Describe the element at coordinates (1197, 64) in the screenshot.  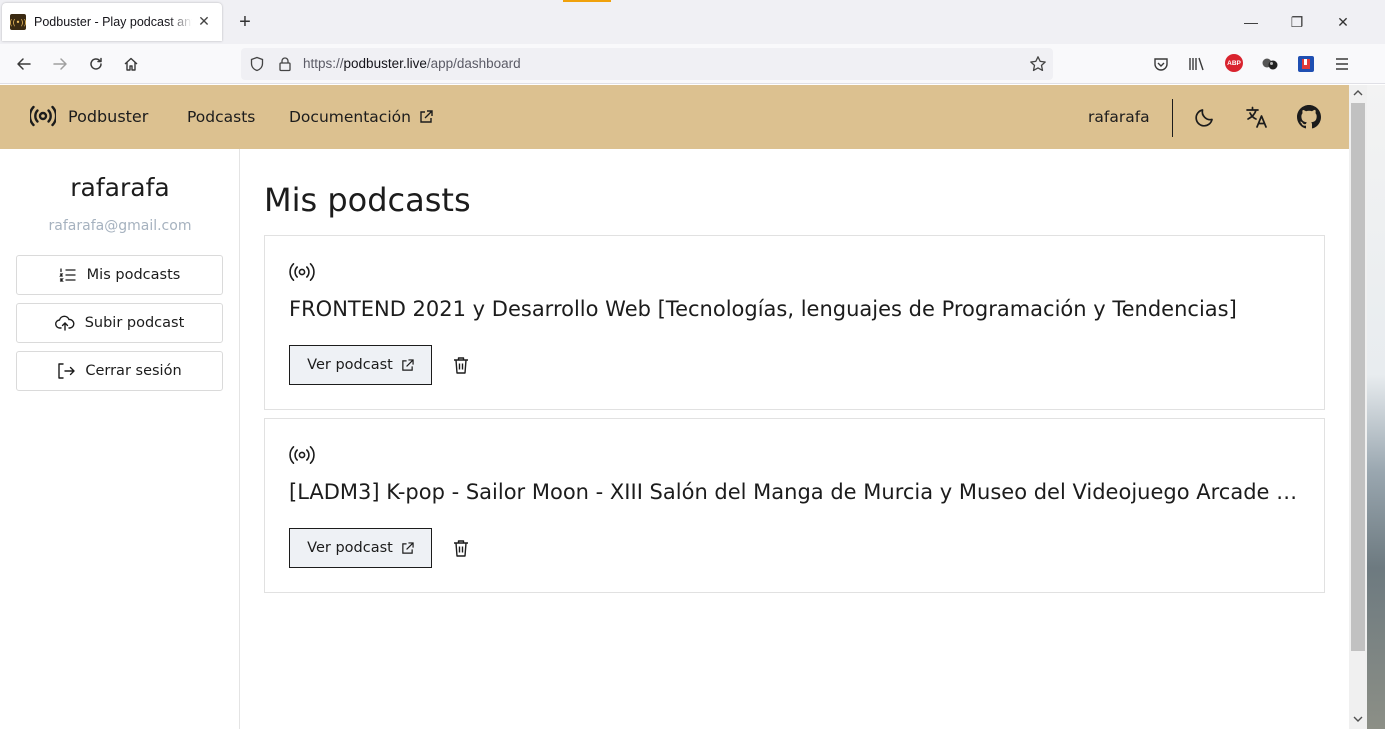
I see `library-icon` at that location.